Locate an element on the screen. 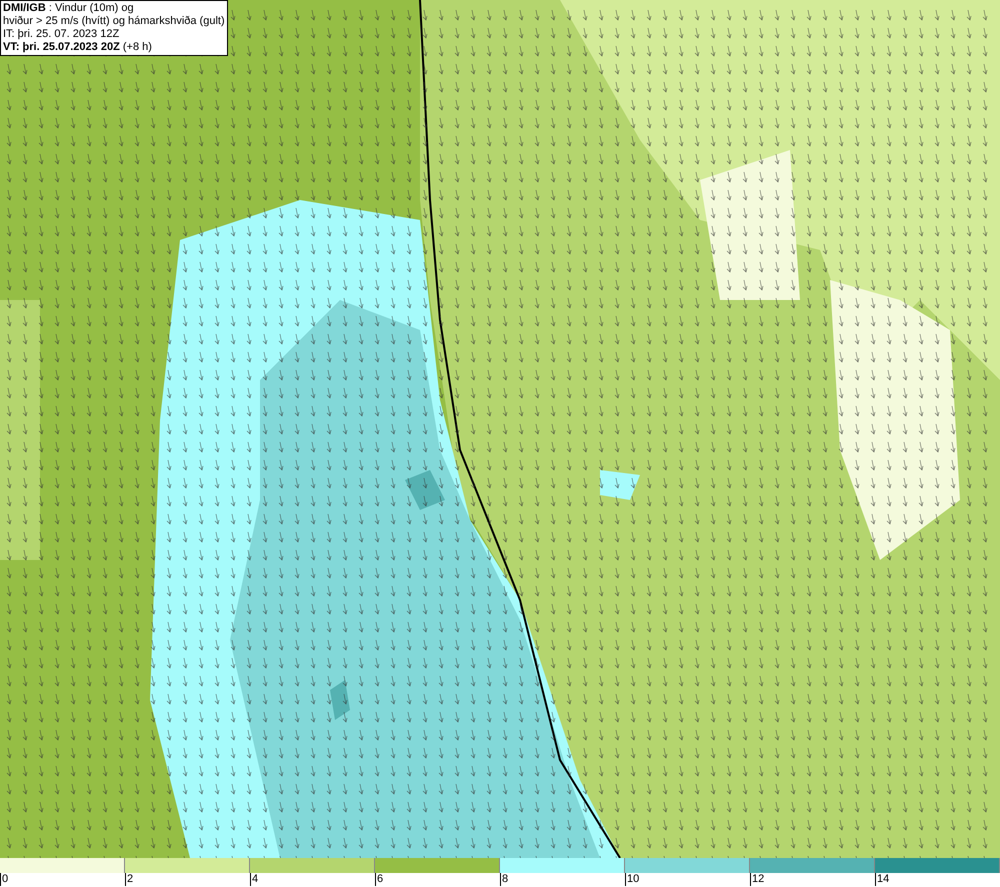  legend-label: 12 is located at coordinates (757, 879).